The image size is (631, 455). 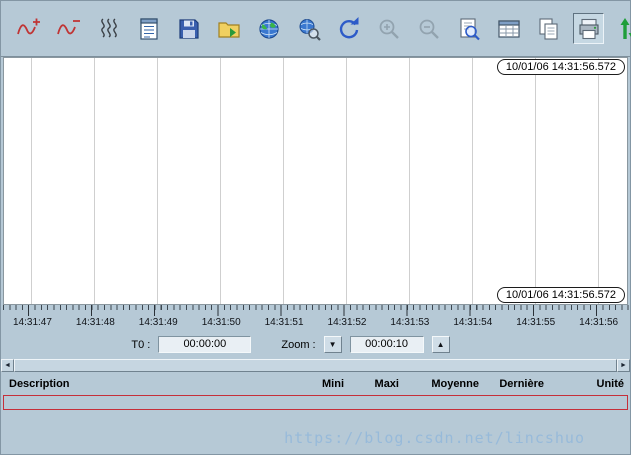 I want to click on scroll-left-button: ◄, so click(x=7, y=365).